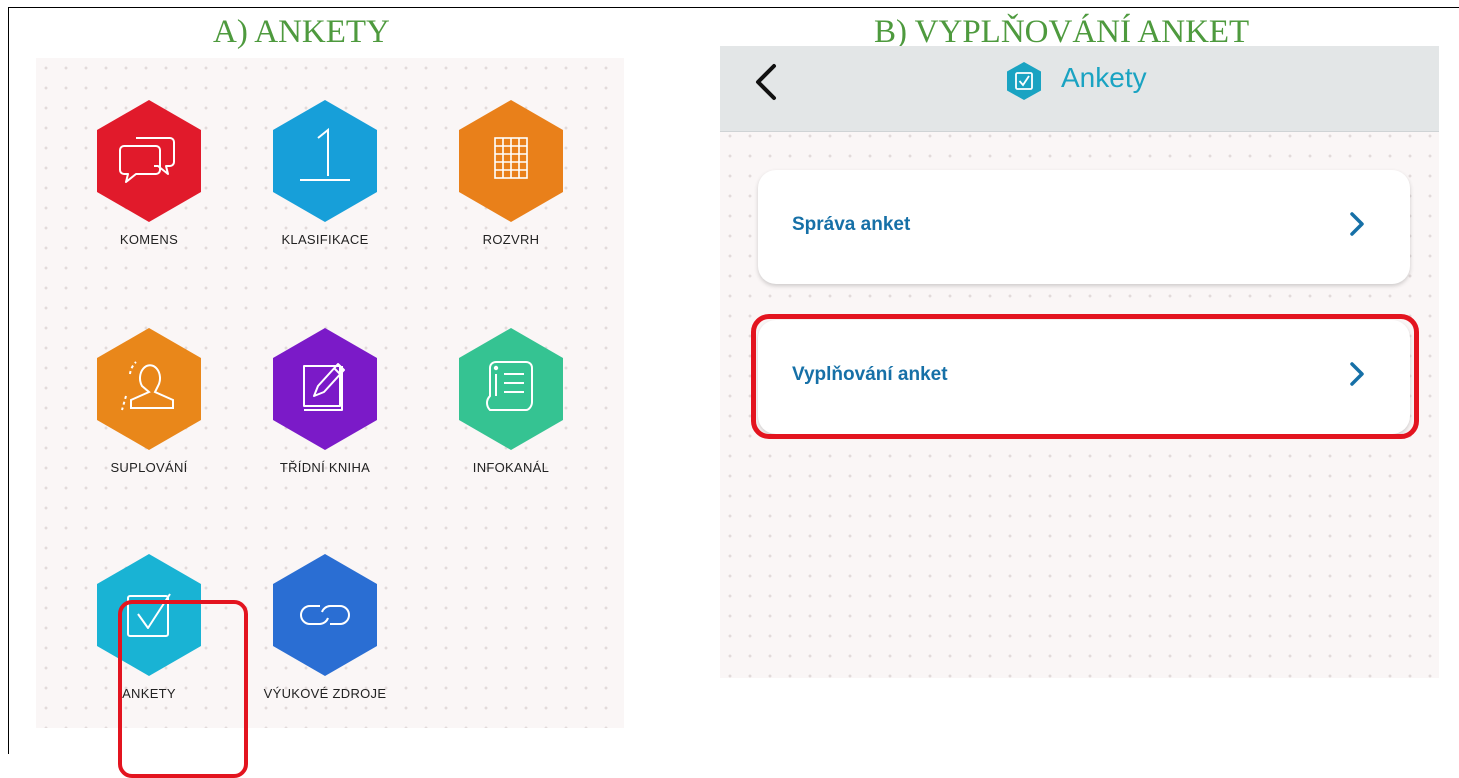 Image resolution: width=1459 pixels, height=778 pixels. What do you see at coordinates (511, 389) in the screenshot?
I see `info-list-icon` at bounding box center [511, 389].